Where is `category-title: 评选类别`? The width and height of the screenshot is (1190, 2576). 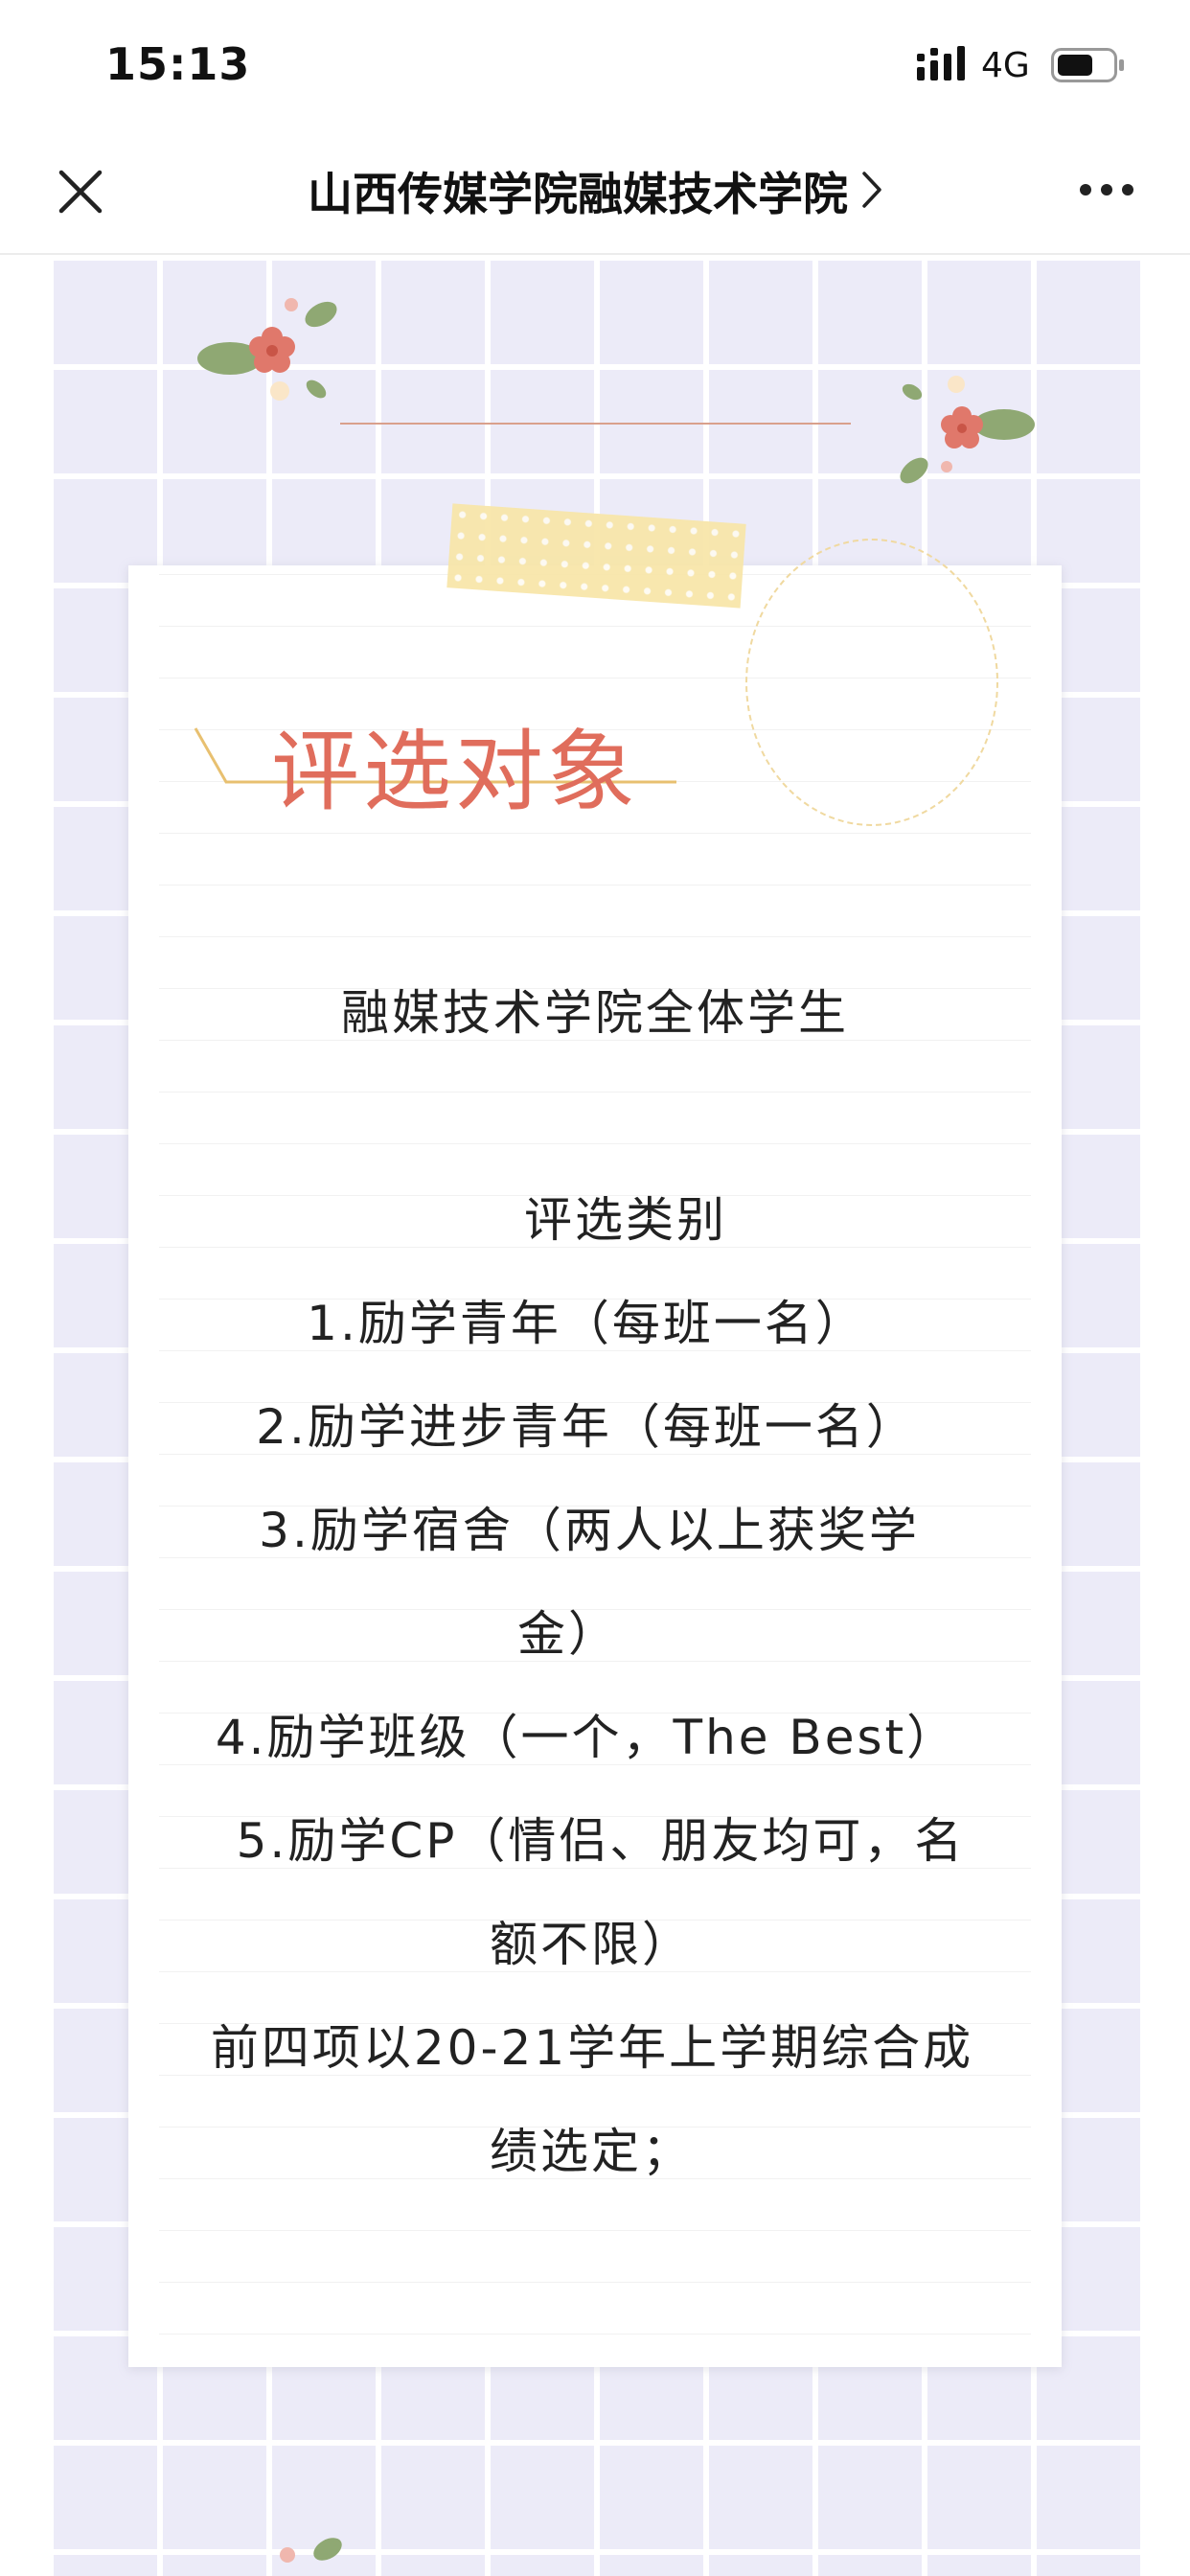 category-title: 评选类别 is located at coordinates (625, 1220).